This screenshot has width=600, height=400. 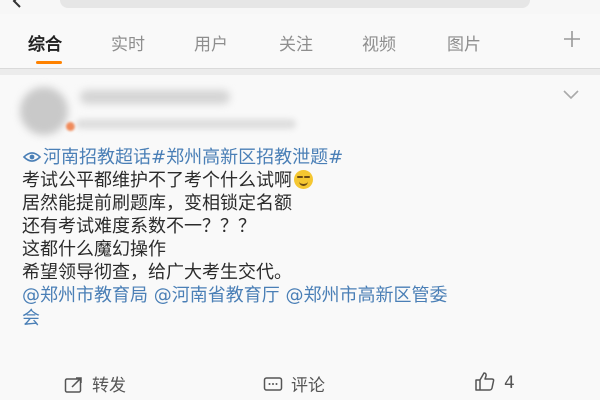 What do you see at coordinates (17, 4) in the screenshot?
I see `back-arrow-icon` at bounding box center [17, 4].